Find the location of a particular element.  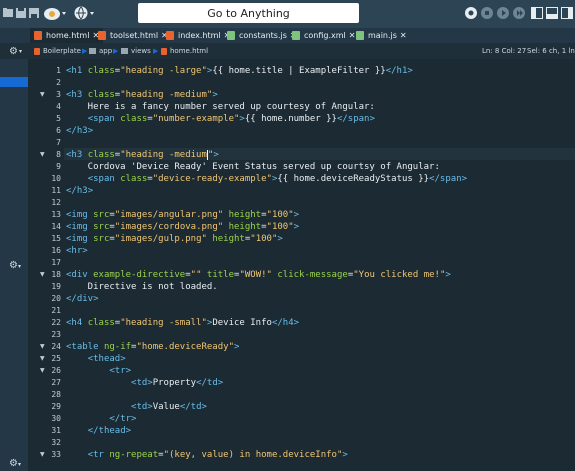

tab-label: index.html is located at coordinates (199, 35).